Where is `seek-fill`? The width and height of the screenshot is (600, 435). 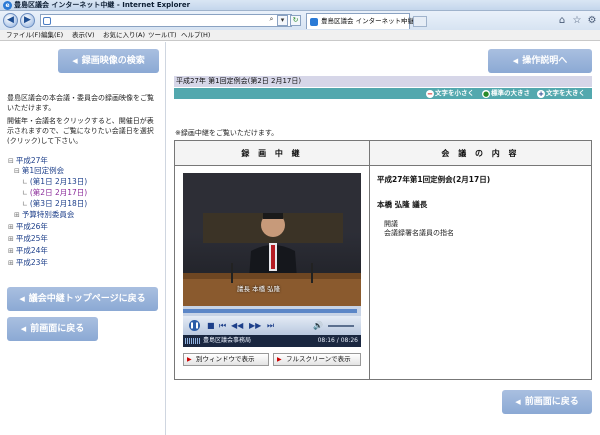 seek-fill is located at coordinates (270, 311).